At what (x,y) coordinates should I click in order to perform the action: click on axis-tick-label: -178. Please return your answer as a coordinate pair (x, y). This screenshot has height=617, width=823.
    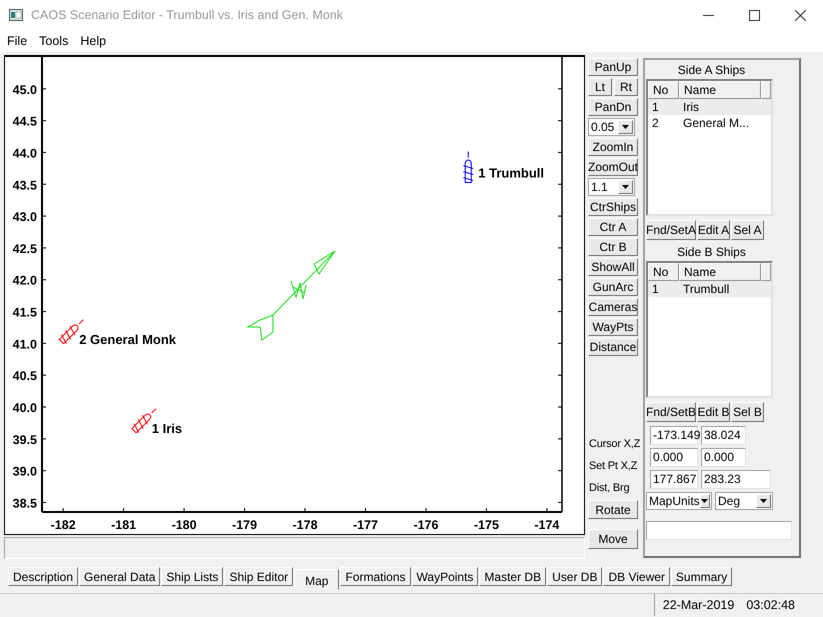
    Looking at the image, I should click on (305, 525).